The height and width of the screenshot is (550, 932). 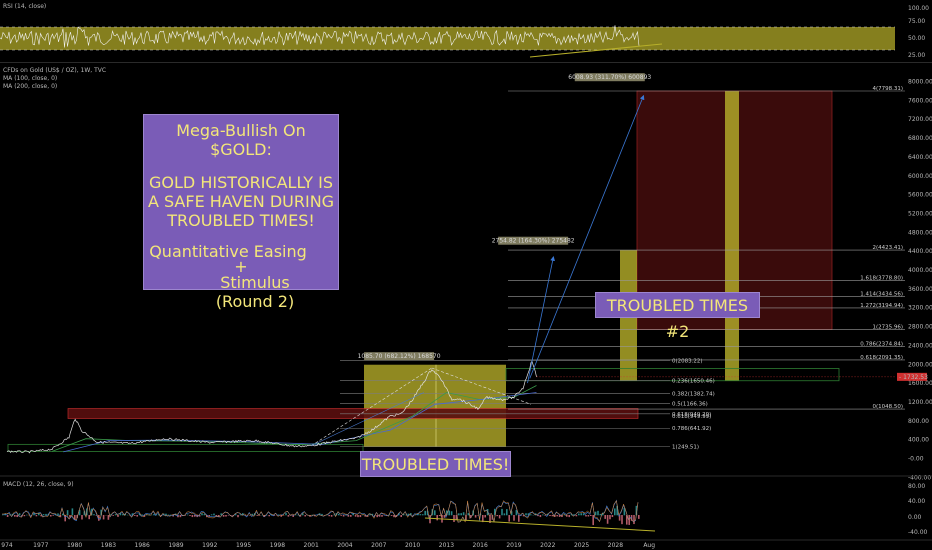 I want to click on x-tick-label: 1998, so click(x=277, y=545).